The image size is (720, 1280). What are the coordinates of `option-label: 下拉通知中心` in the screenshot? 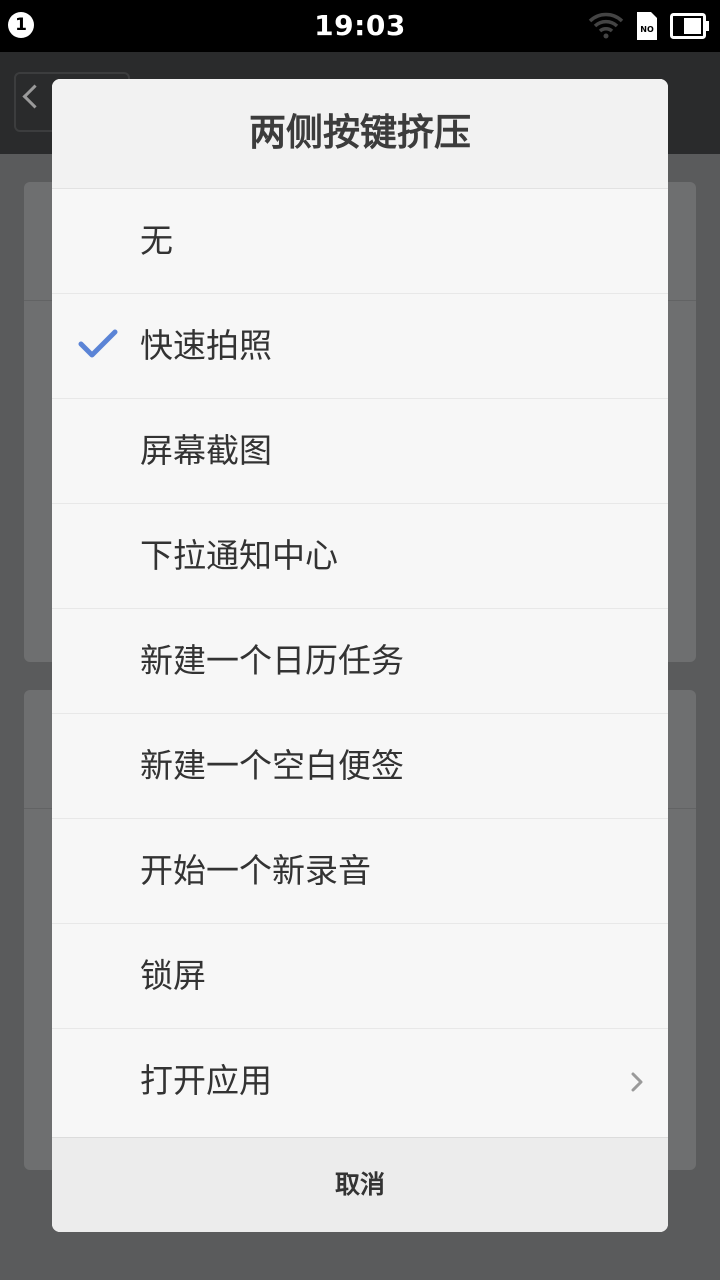 It's located at (239, 555).